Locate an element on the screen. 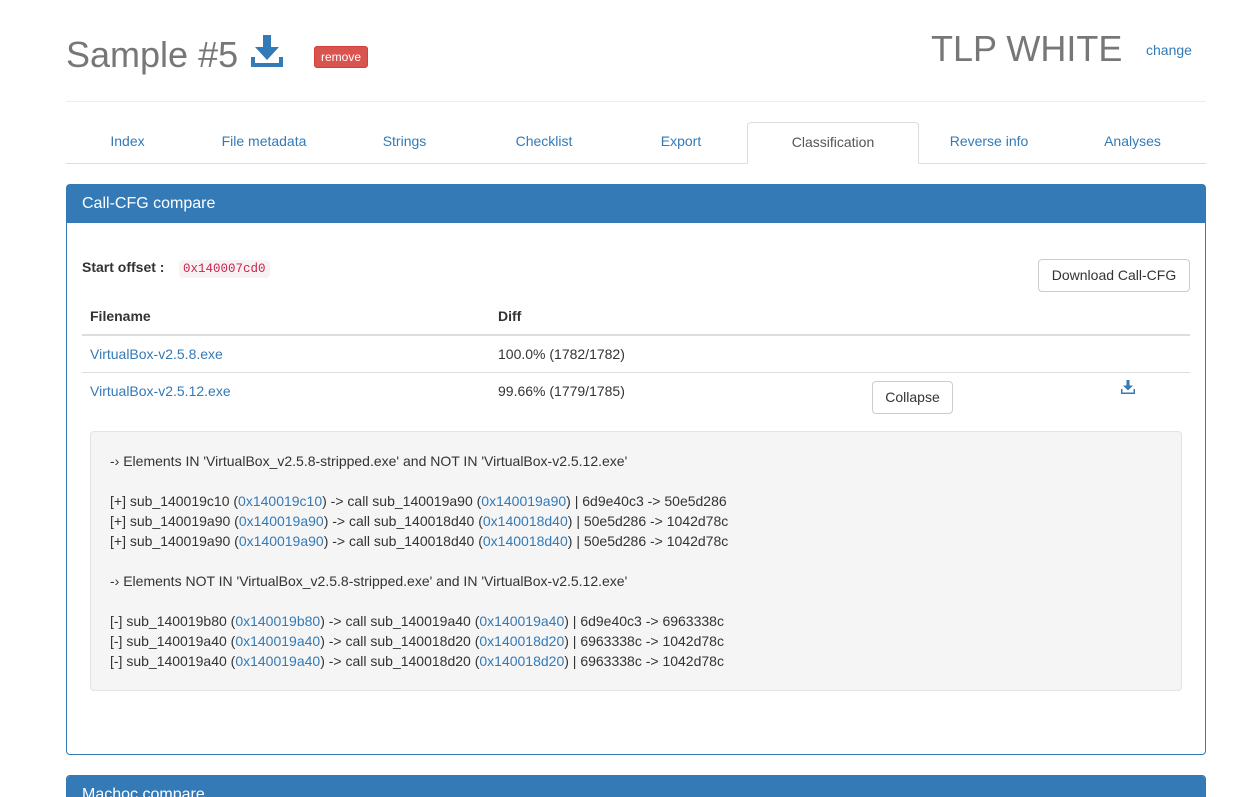 The width and height of the screenshot is (1236, 797). row-divider is located at coordinates (636, 372).